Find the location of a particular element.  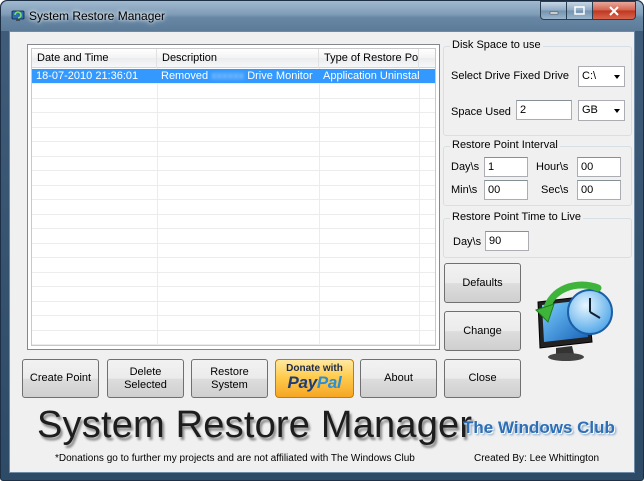

ttl-days-input: 90 is located at coordinates (507, 241).